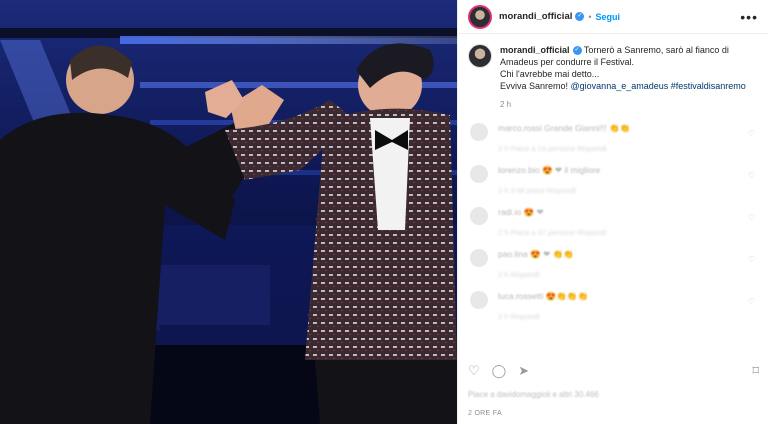 Image resolution: width=768 pixels, height=424 pixels. Describe the element at coordinates (480, 16) in the screenshot. I see `avatar` at that location.